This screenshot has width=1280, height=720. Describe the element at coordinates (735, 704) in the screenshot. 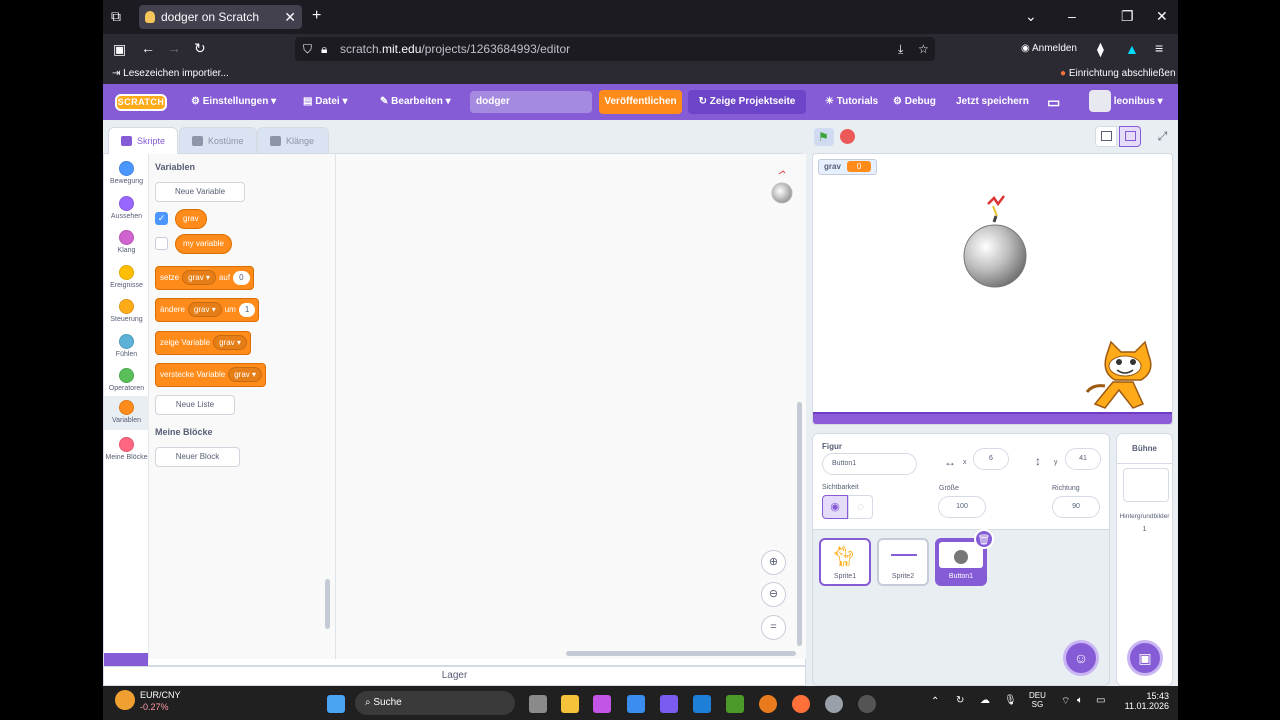

I see `minecraft-icon` at that location.